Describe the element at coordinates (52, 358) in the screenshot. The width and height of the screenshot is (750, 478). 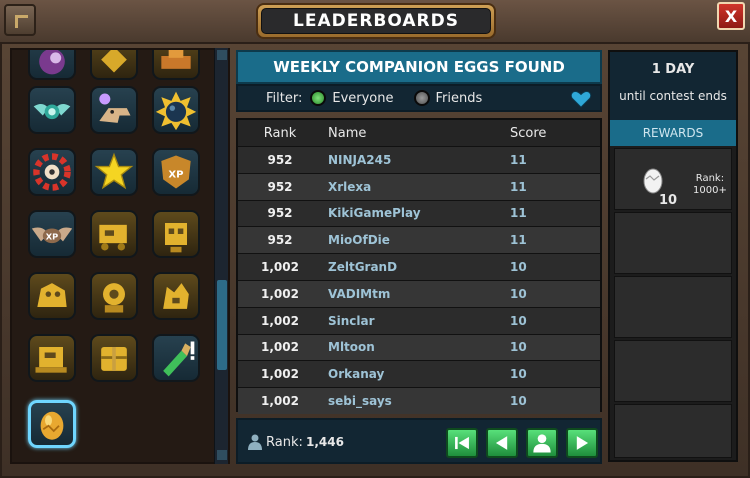
I see `gold-tank-icon` at that location.